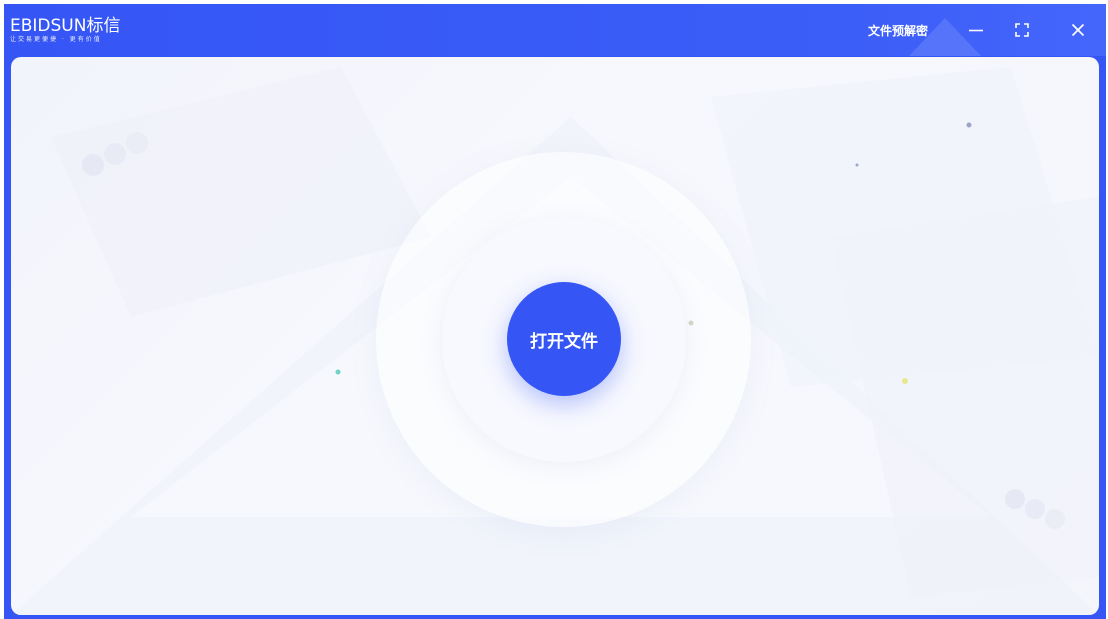  I want to click on brand-logo: EBIDSUN标信 让交易更便捷 · 更有价值, so click(65, 30).